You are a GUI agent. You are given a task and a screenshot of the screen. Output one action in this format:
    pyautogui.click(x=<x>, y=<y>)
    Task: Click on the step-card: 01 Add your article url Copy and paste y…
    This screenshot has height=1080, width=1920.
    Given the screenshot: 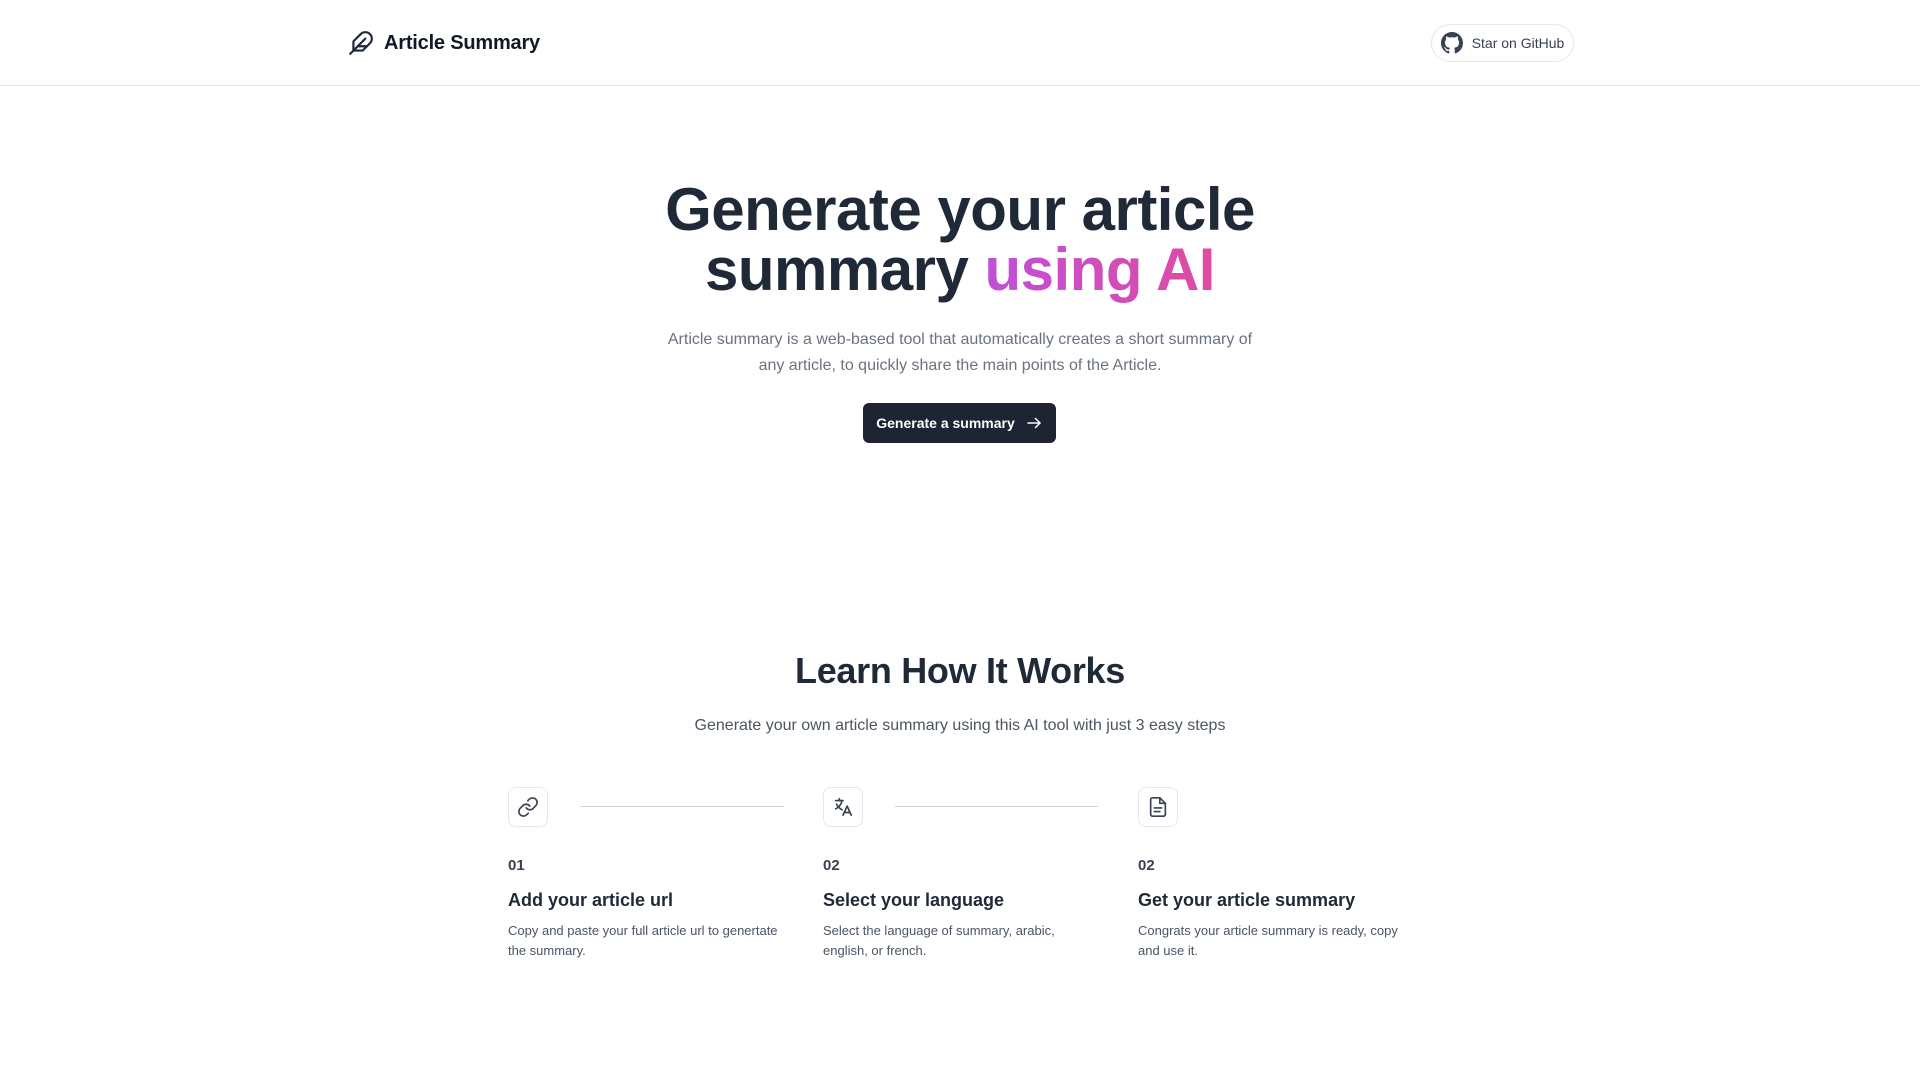 What is the action you would take?
    pyautogui.click(x=648, y=874)
    